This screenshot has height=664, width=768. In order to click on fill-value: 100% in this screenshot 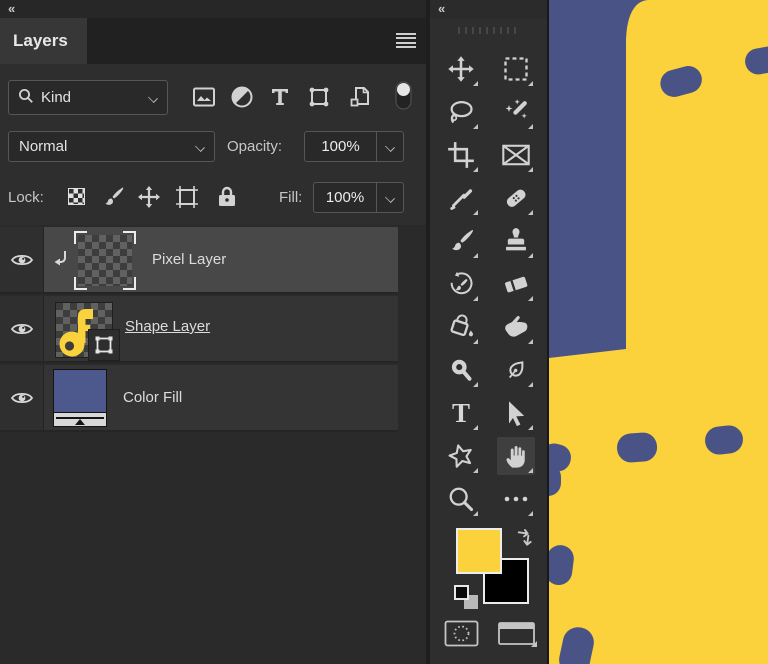, I will do `click(345, 197)`.